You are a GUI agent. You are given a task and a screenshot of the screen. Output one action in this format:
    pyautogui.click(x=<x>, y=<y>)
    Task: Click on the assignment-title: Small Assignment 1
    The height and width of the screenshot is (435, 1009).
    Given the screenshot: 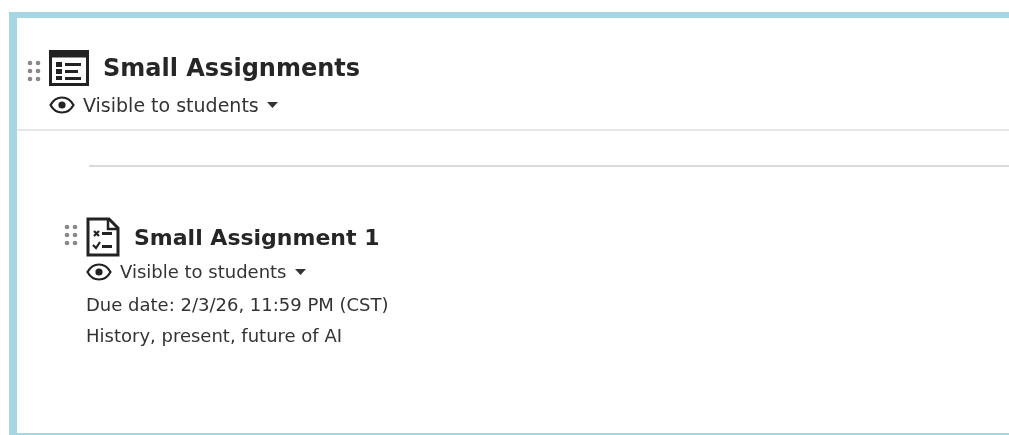 What is the action you would take?
    pyautogui.click(x=257, y=237)
    